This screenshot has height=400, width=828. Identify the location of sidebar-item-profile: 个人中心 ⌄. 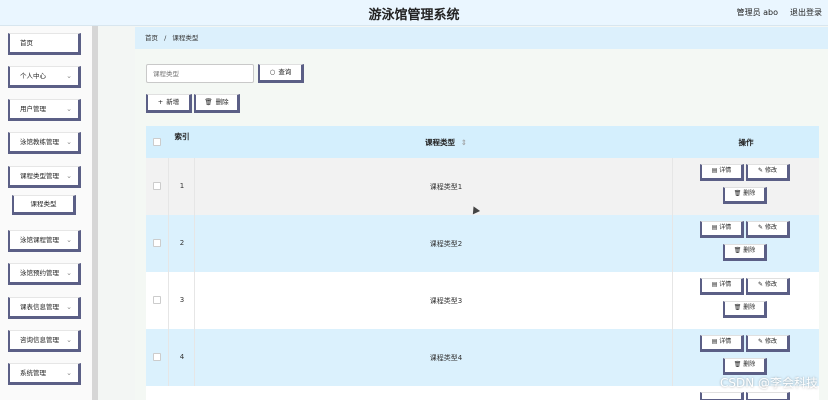
(44, 77).